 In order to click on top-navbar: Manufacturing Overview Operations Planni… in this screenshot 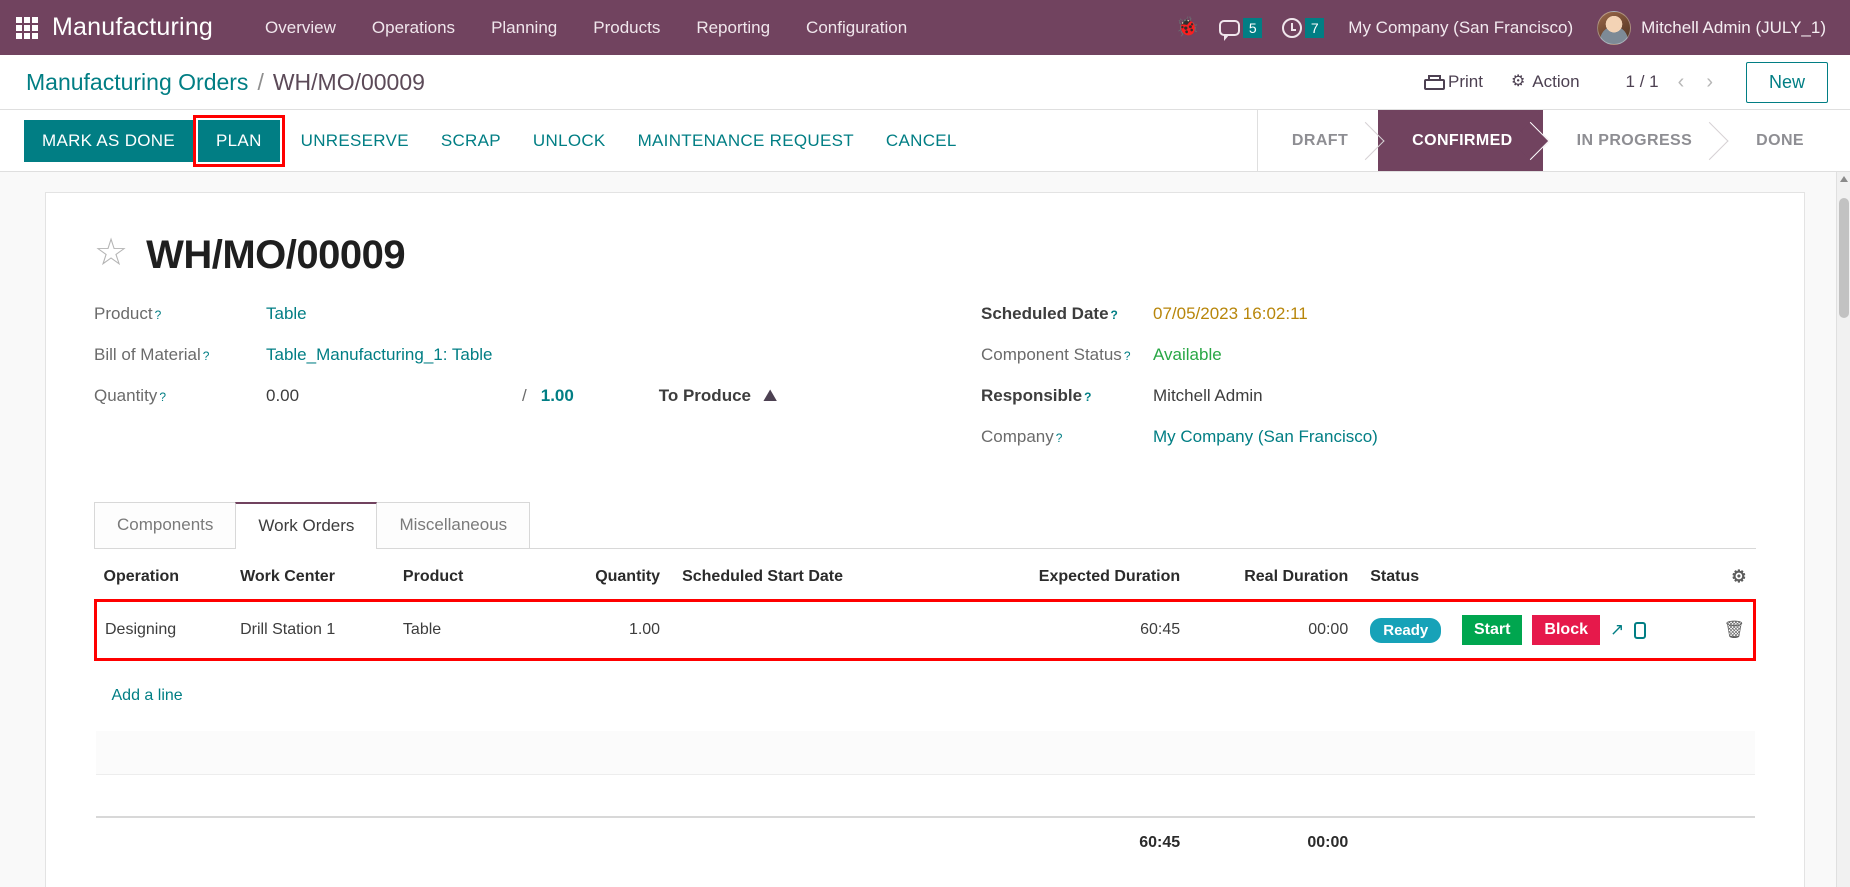, I will do `click(925, 27)`.